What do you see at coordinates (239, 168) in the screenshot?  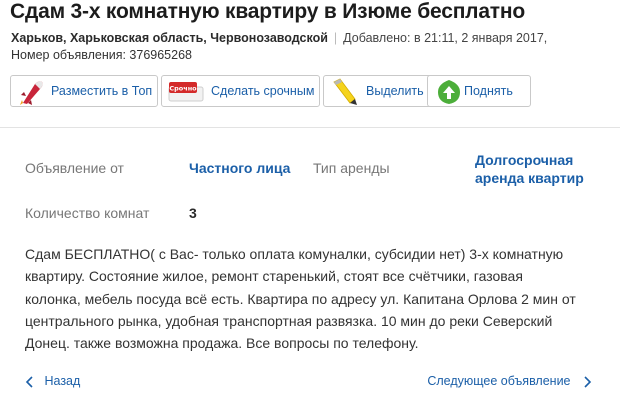 I see `offer-from-value: Частного лица` at bounding box center [239, 168].